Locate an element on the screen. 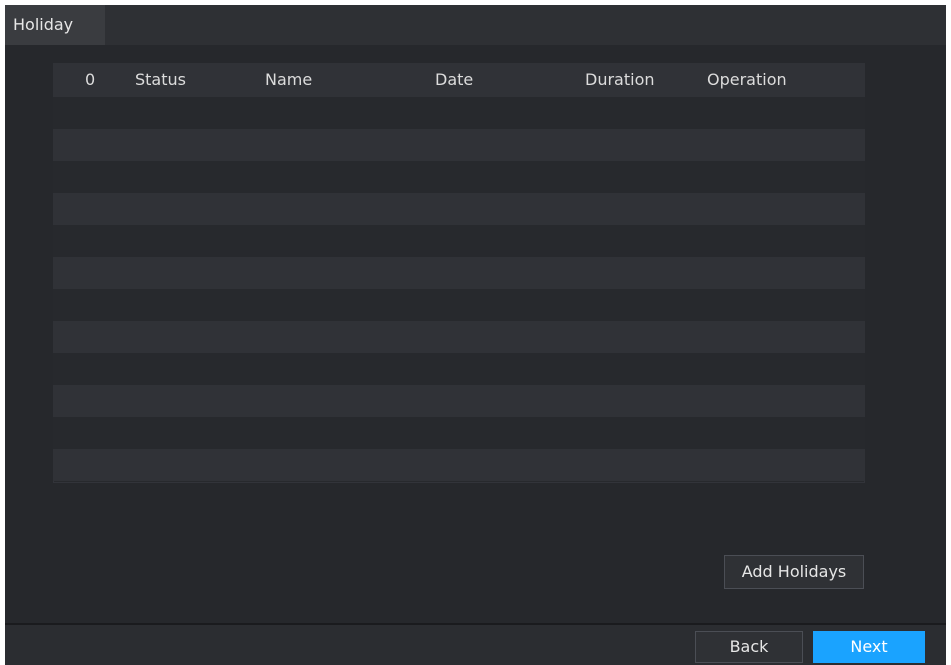 The image size is (951, 665). back-button: Back is located at coordinates (749, 647).